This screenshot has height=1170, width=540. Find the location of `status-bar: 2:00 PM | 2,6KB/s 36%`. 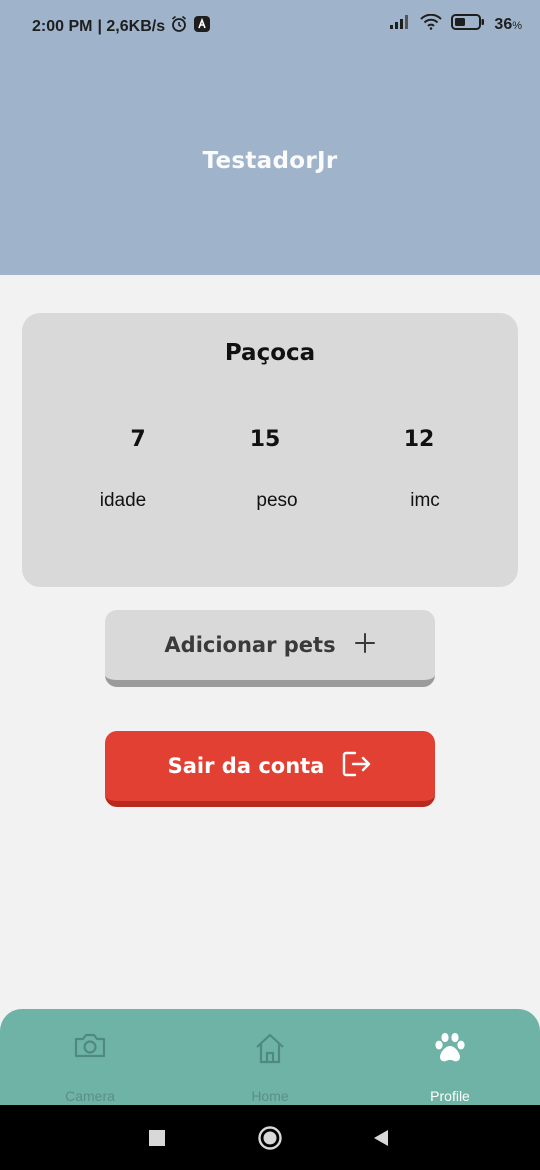

status-bar: 2:00 PM | 2,6KB/s 36% is located at coordinates (270, 25).